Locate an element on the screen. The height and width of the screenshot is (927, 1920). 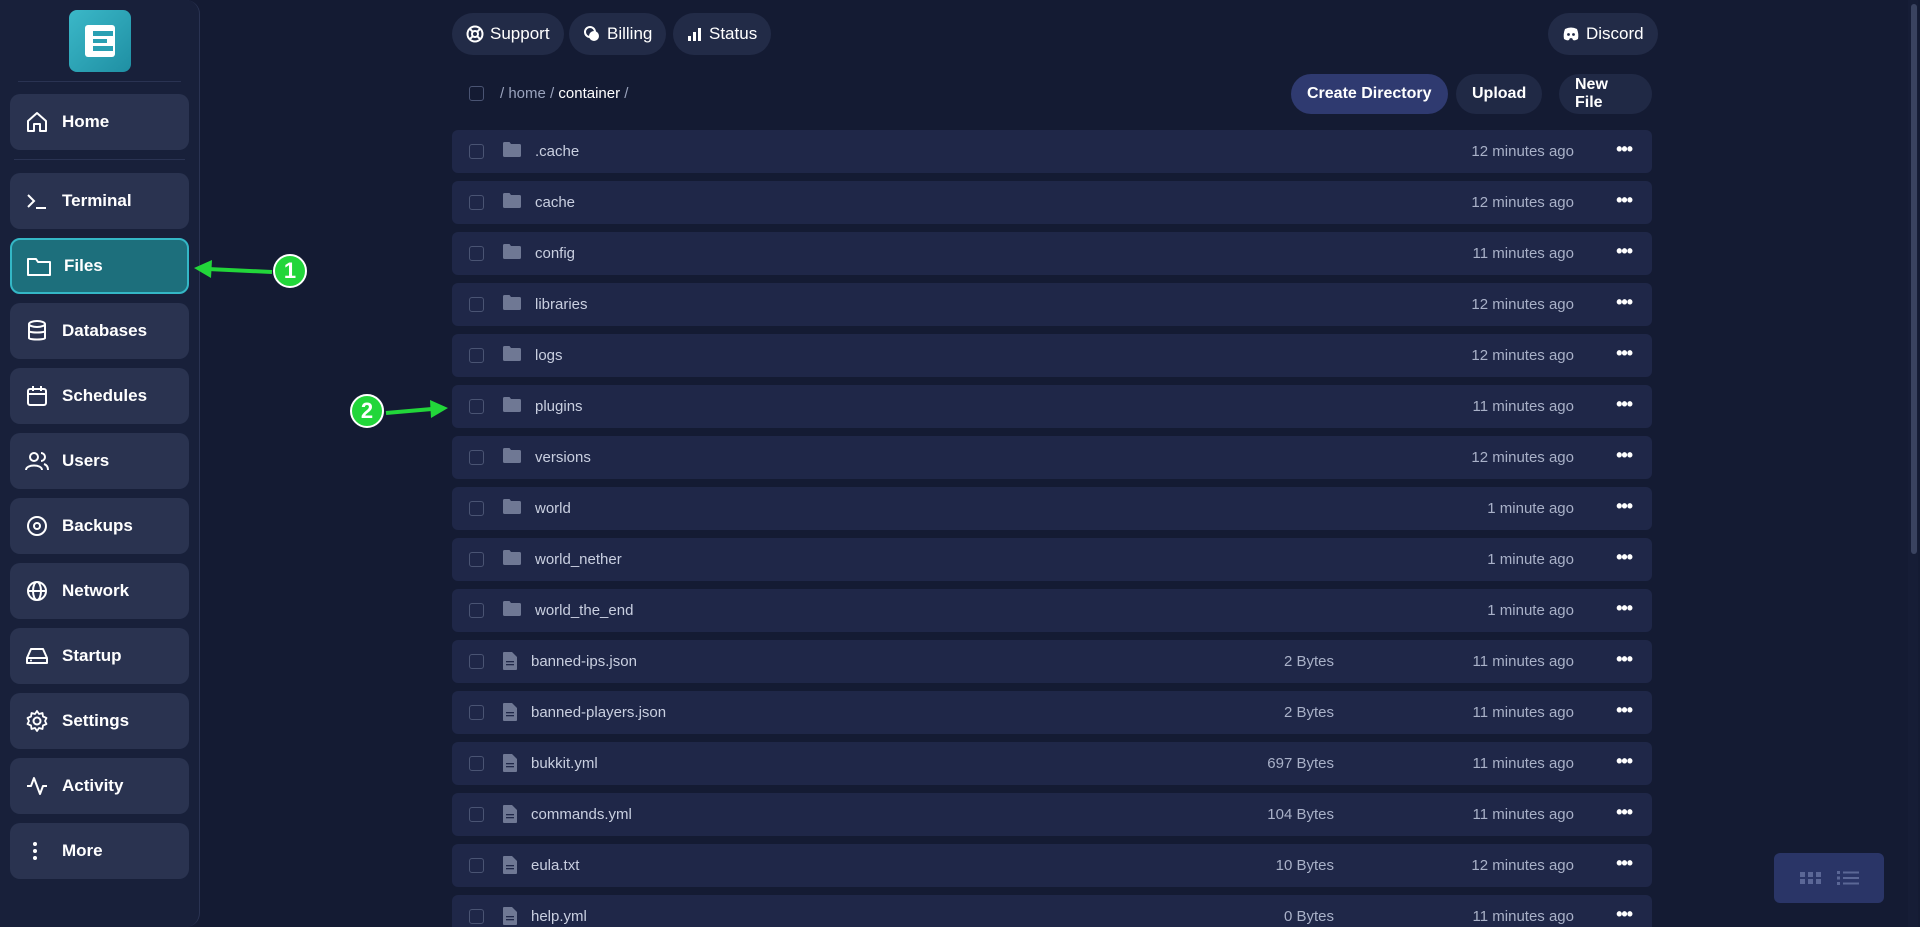
file-name: banned-ips.json is located at coordinates (584, 661).